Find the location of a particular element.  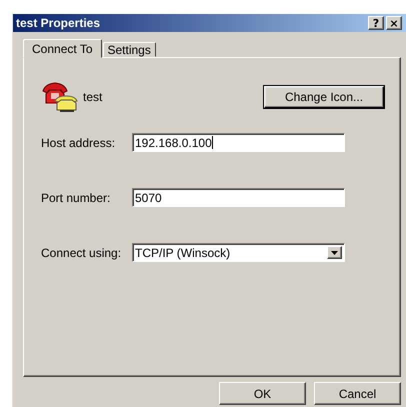

close-button: × is located at coordinates (394, 23).